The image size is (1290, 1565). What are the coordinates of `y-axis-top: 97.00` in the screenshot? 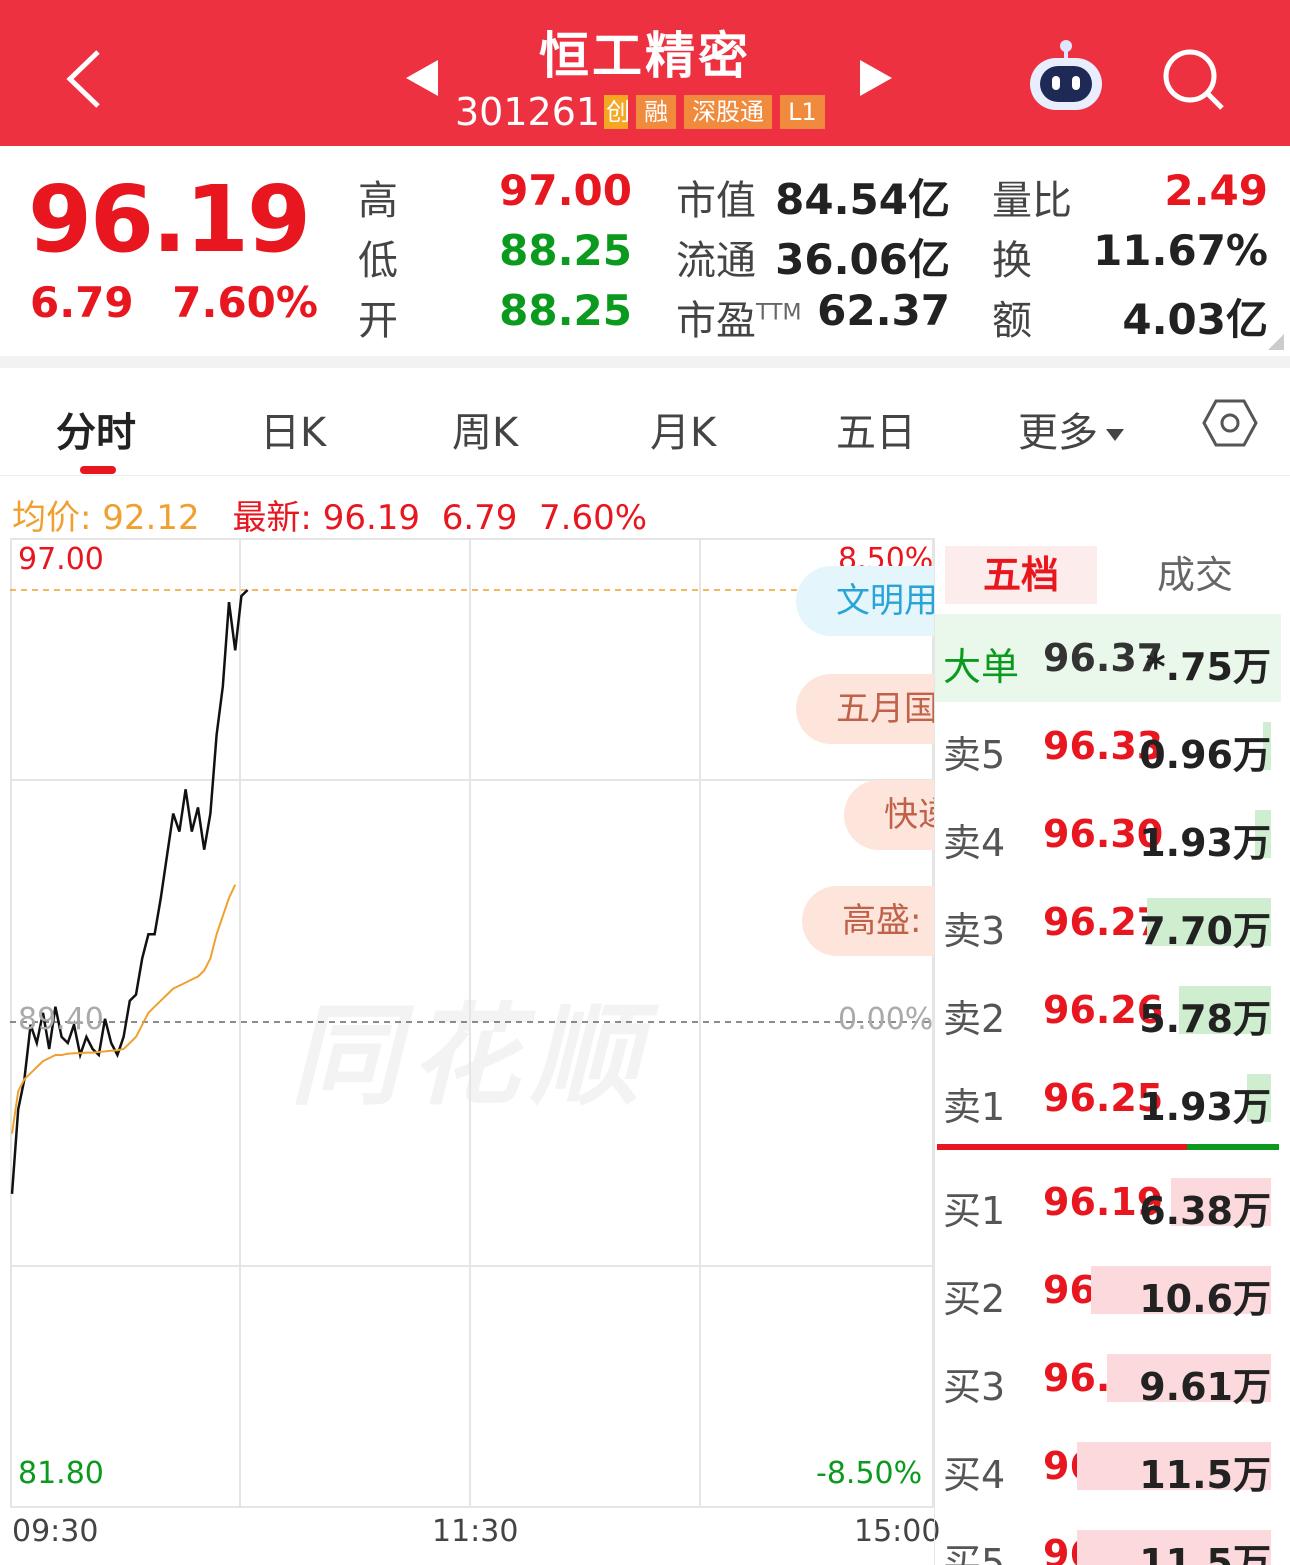 It's located at (61, 559).